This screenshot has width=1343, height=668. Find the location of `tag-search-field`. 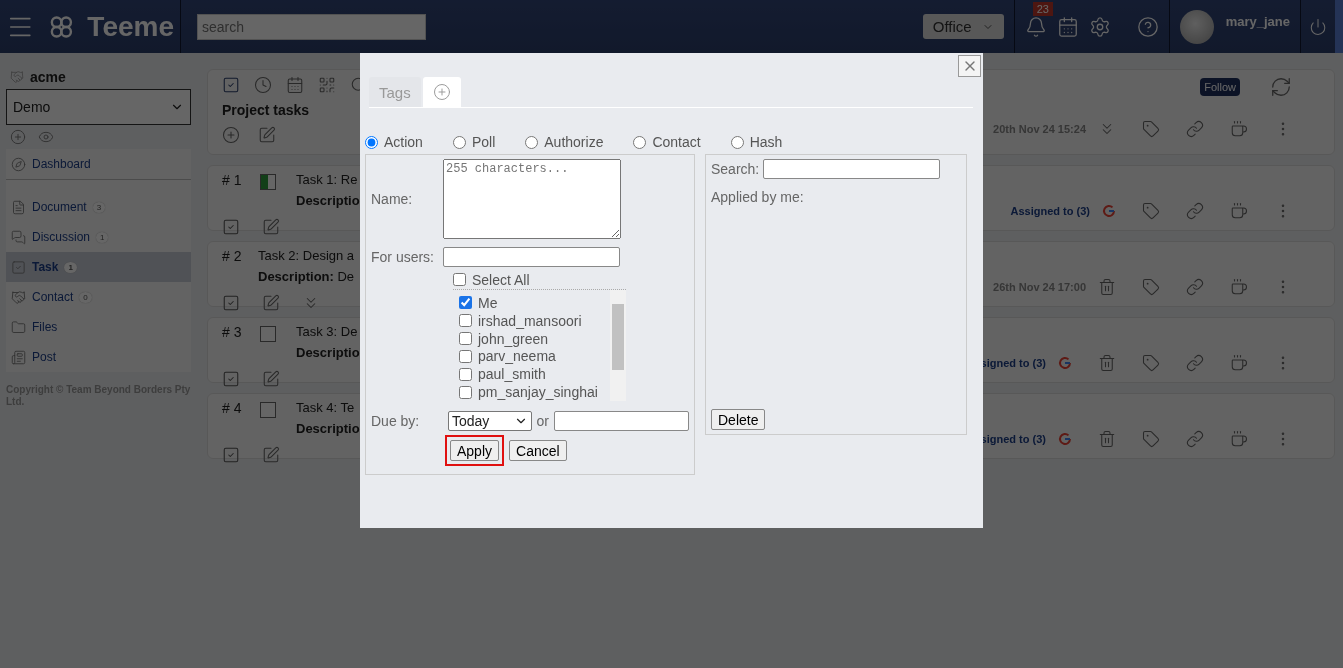

tag-search-field is located at coordinates (852, 169).